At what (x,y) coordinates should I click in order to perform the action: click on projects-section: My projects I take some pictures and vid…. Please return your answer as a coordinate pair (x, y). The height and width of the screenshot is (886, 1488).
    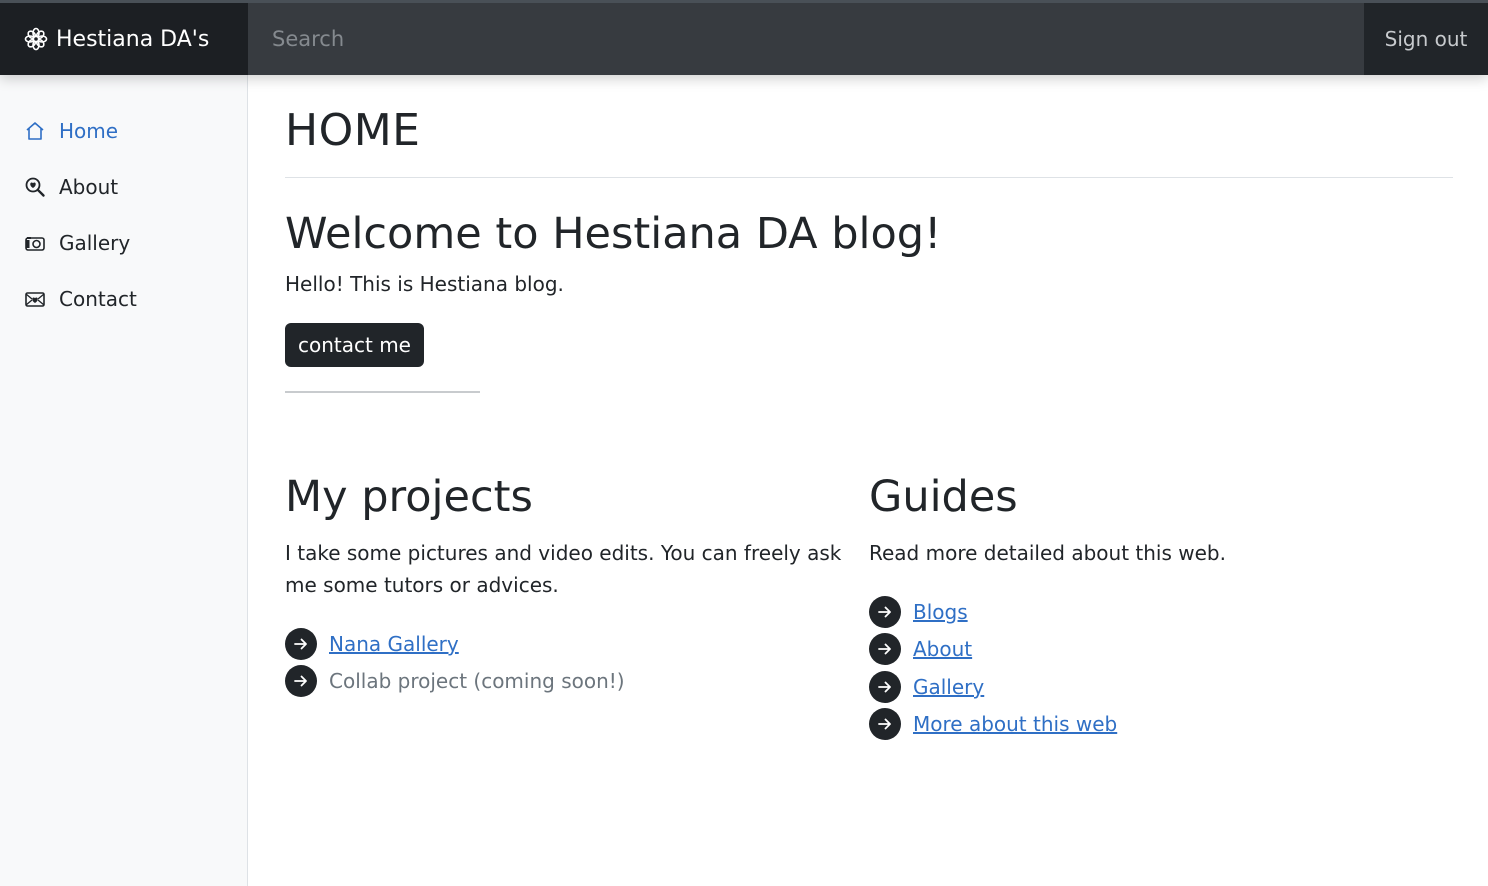
    Looking at the image, I should click on (577, 606).